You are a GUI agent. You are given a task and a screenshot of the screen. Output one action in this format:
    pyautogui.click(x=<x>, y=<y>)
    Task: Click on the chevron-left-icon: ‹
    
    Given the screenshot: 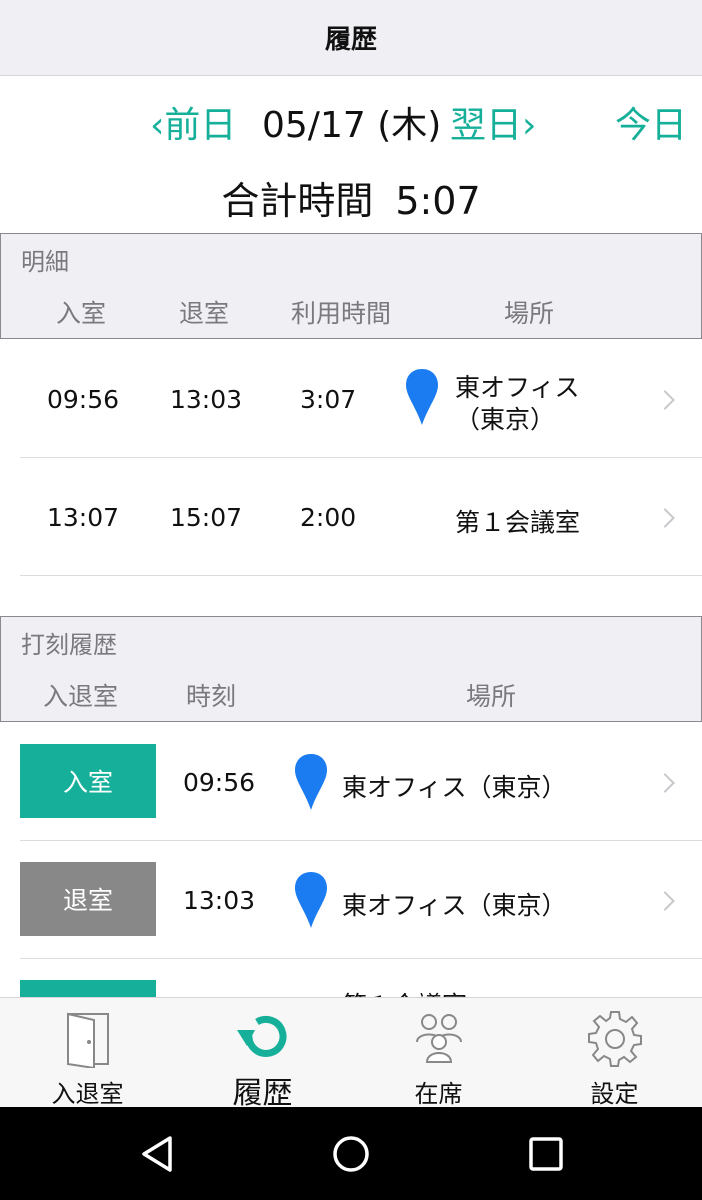 What is the action you would take?
    pyautogui.click(x=157, y=125)
    